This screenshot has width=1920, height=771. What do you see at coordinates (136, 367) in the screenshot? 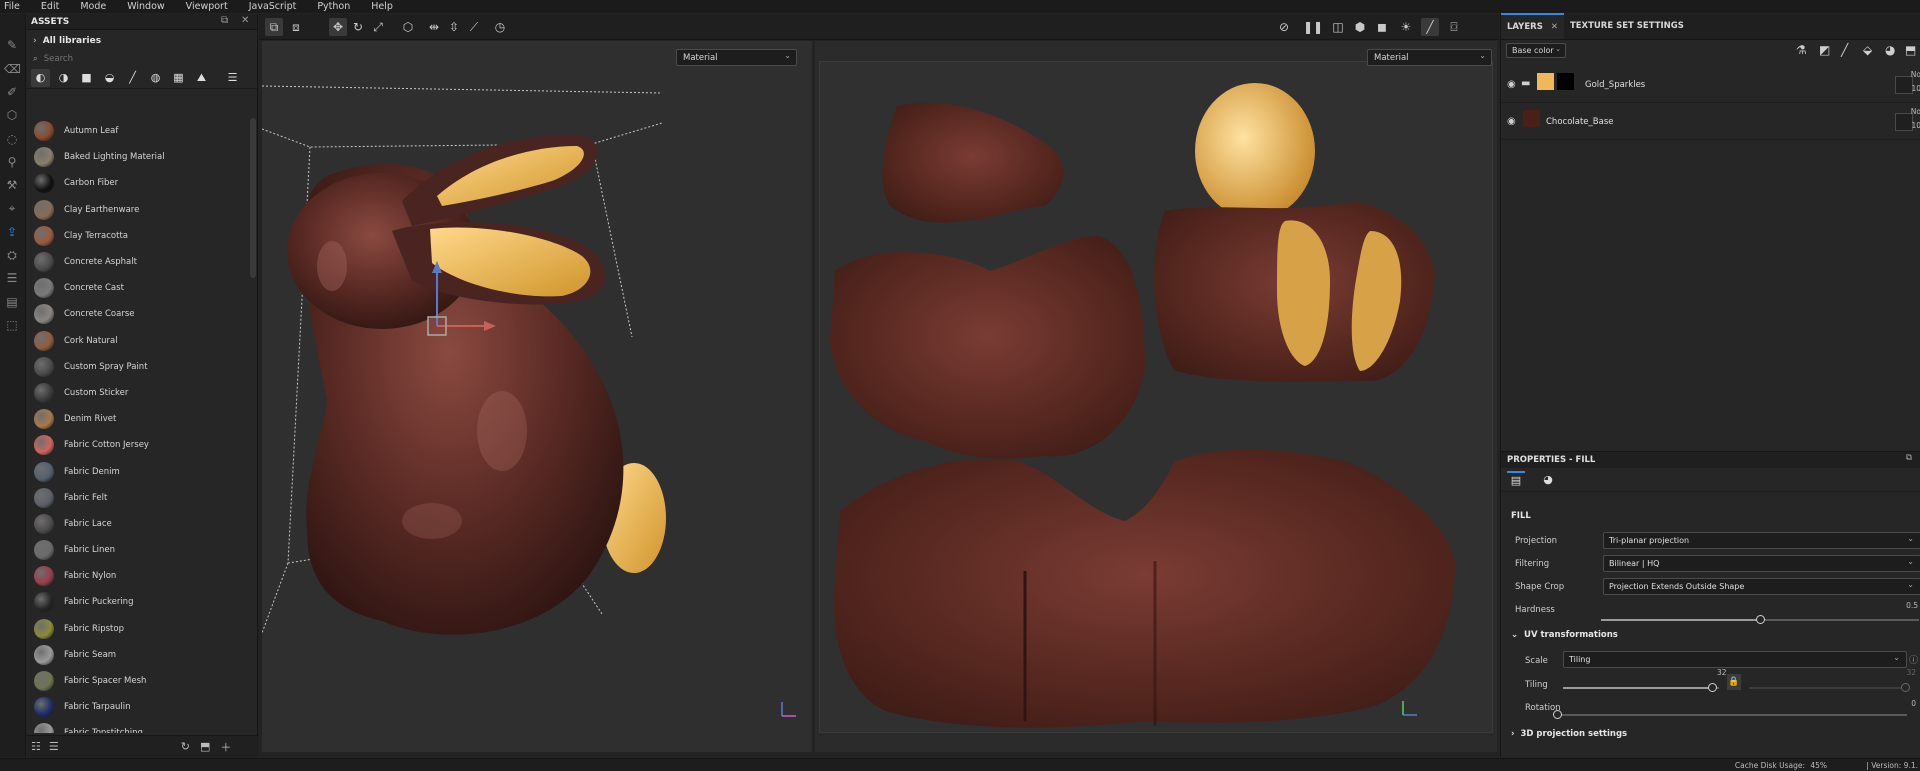
I see `list-item: Custom Spray Paint` at bounding box center [136, 367].